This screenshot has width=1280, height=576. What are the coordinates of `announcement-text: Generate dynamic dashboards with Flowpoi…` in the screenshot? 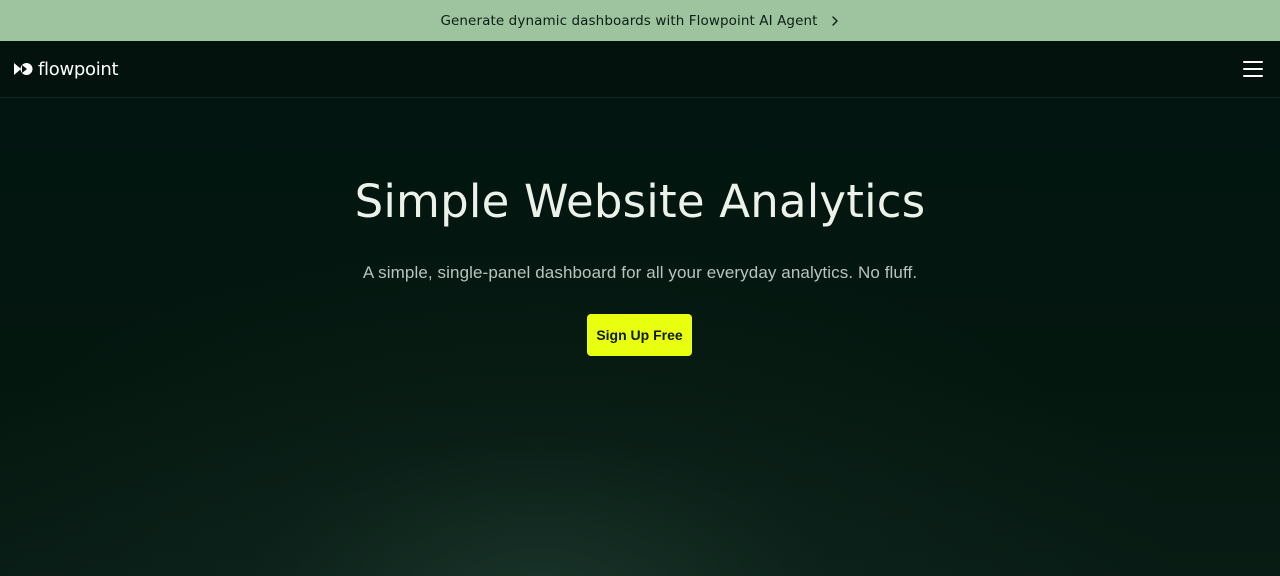 It's located at (628, 21).